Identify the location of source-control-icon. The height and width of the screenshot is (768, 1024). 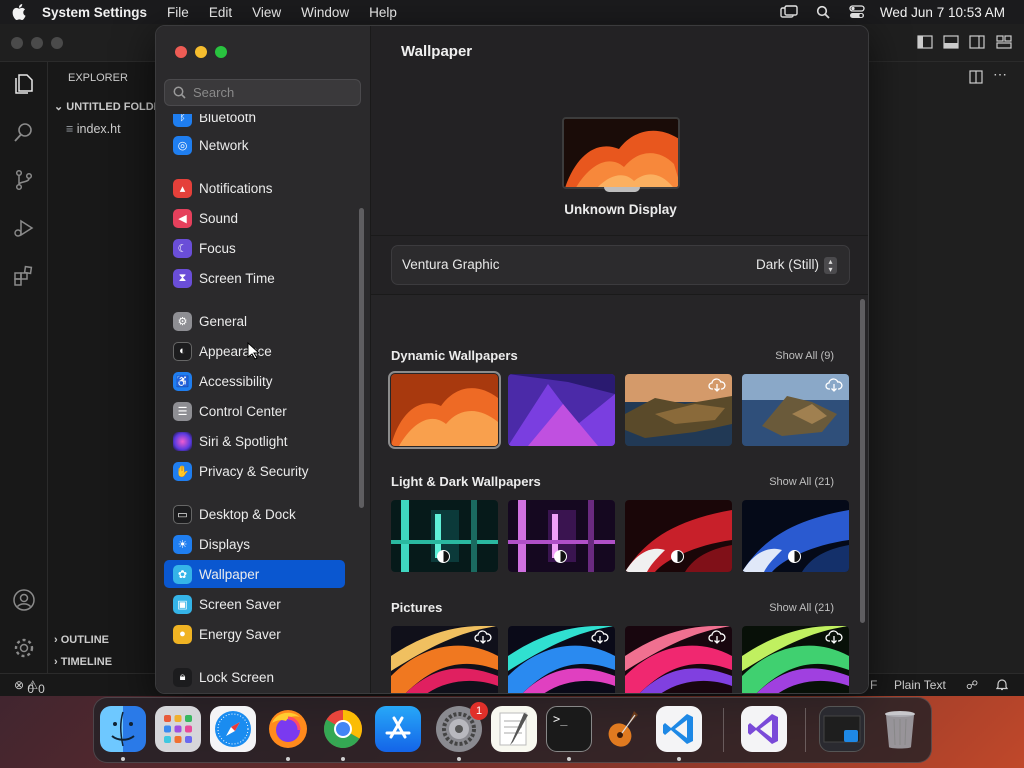
(24, 180).